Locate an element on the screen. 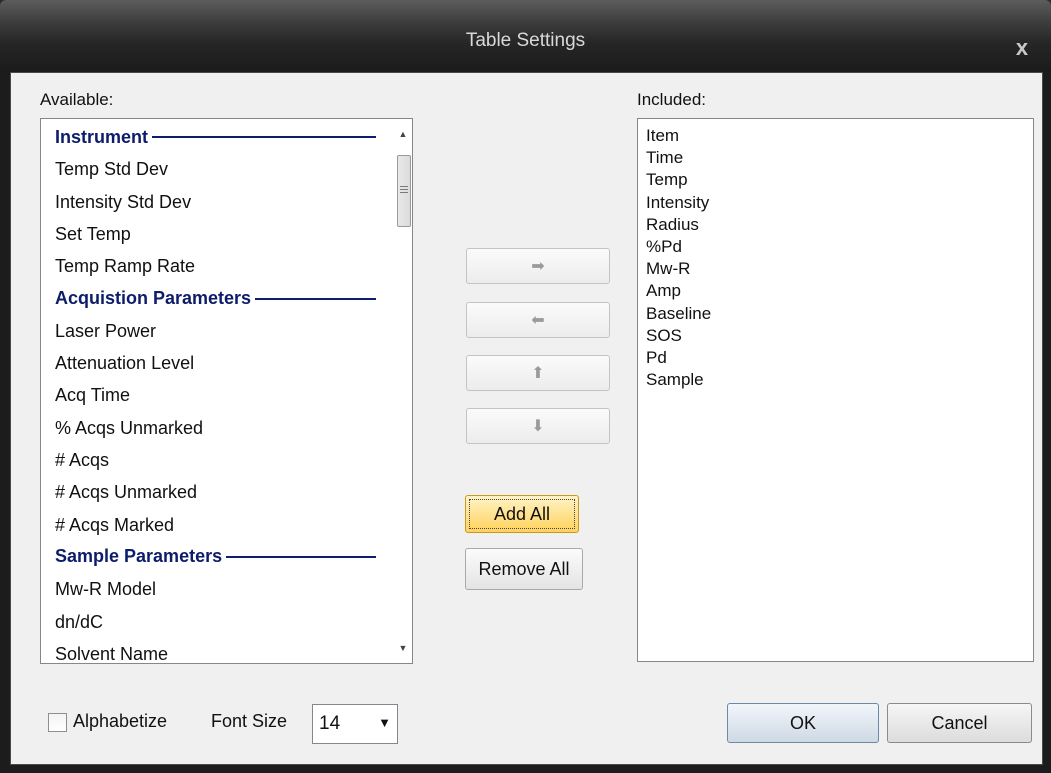 The height and width of the screenshot is (773, 1051). group-header: Sample Parameters is located at coordinates (215, 556).